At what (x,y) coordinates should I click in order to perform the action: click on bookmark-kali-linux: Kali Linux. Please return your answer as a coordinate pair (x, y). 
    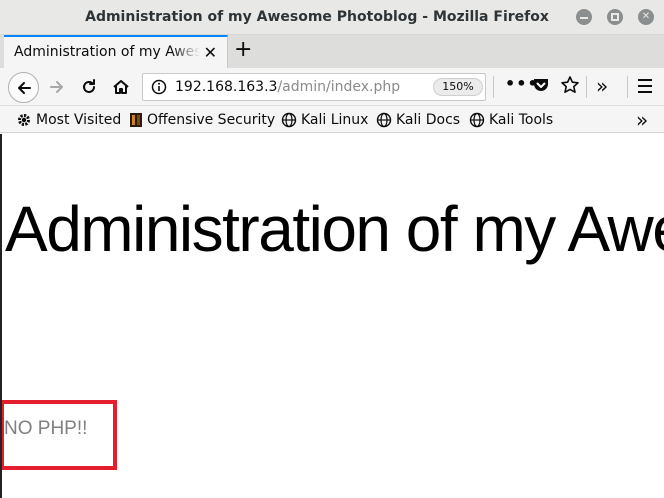
    Looking at the image, I should click on (324, 120).